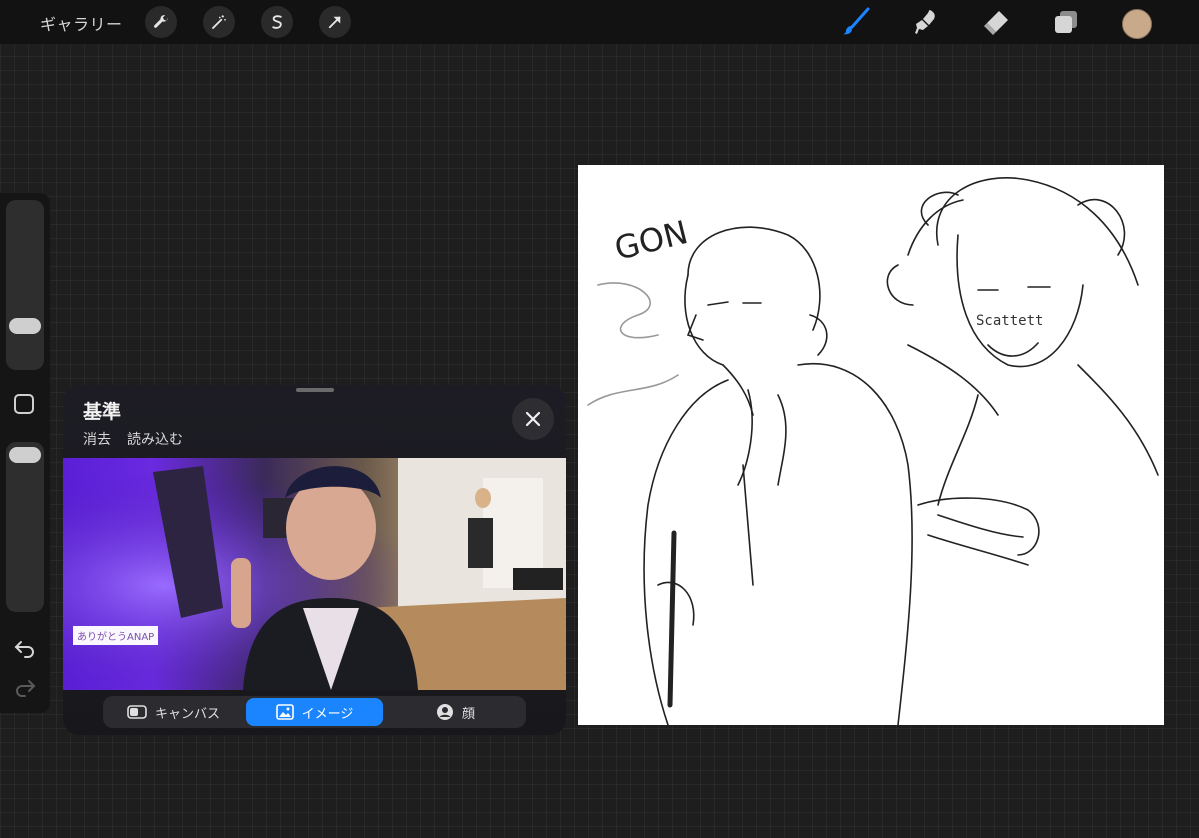 The height and width of the screenshot is (838, 1199). Describe the element at coordinates (25, 527) in the screenshot. I see `opacity-slider` at that location.